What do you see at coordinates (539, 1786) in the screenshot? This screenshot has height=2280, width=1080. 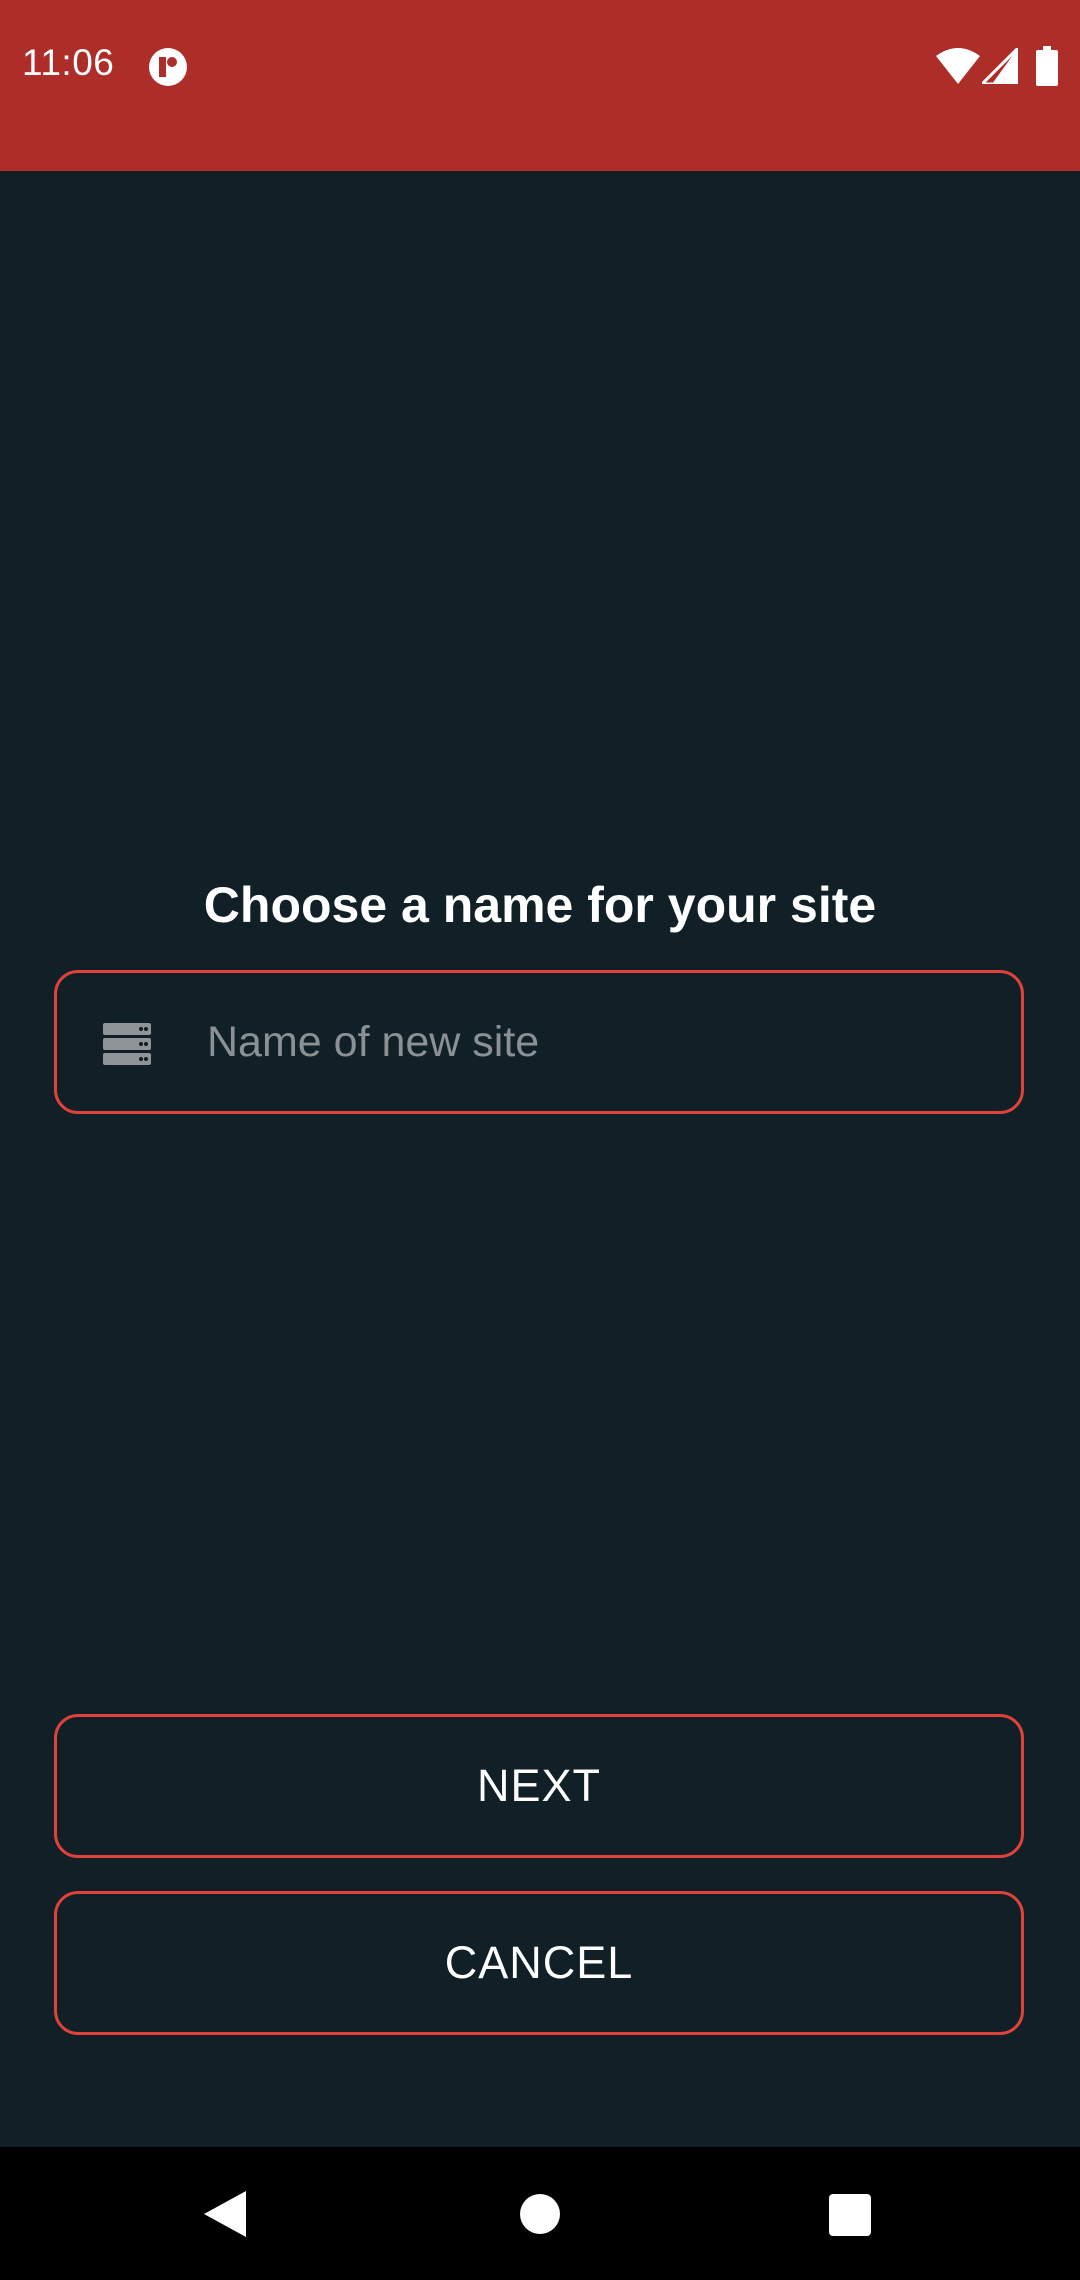 I see `next-button: NEXT` at bounding box center [539, 1786].